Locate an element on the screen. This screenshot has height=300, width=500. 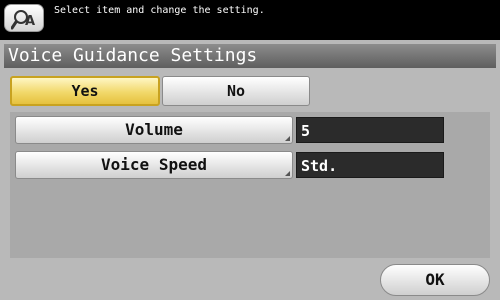
yes-button: Yes is located at coordinates (85, 91).